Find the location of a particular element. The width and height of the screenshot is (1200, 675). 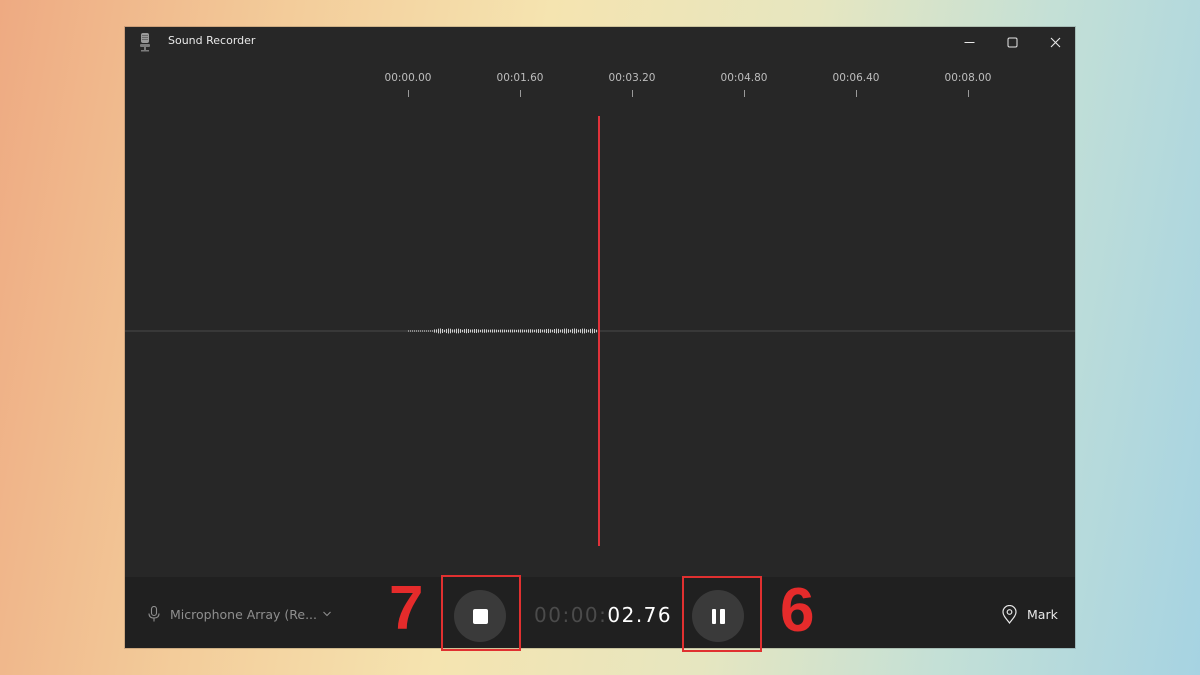

tick-label: 00:04.80 is located at coordinates (744, 78).